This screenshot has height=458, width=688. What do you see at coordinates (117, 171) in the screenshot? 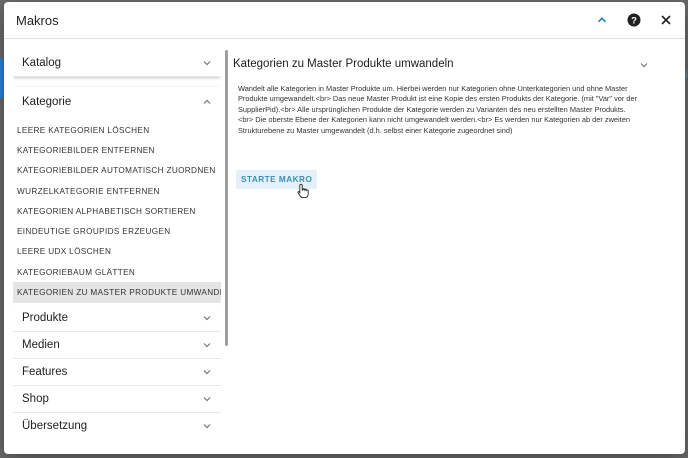
I see `macro-item: KATEGORIEBILDER AUTOMATISCH ZUORDNEN` at bounding box center [117, 171].